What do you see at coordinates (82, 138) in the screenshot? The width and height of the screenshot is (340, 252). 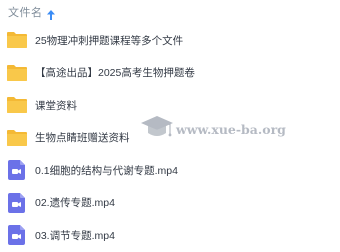 I see `file-name: 生物点睛班赠送资料` at bounding box center [82, 138].